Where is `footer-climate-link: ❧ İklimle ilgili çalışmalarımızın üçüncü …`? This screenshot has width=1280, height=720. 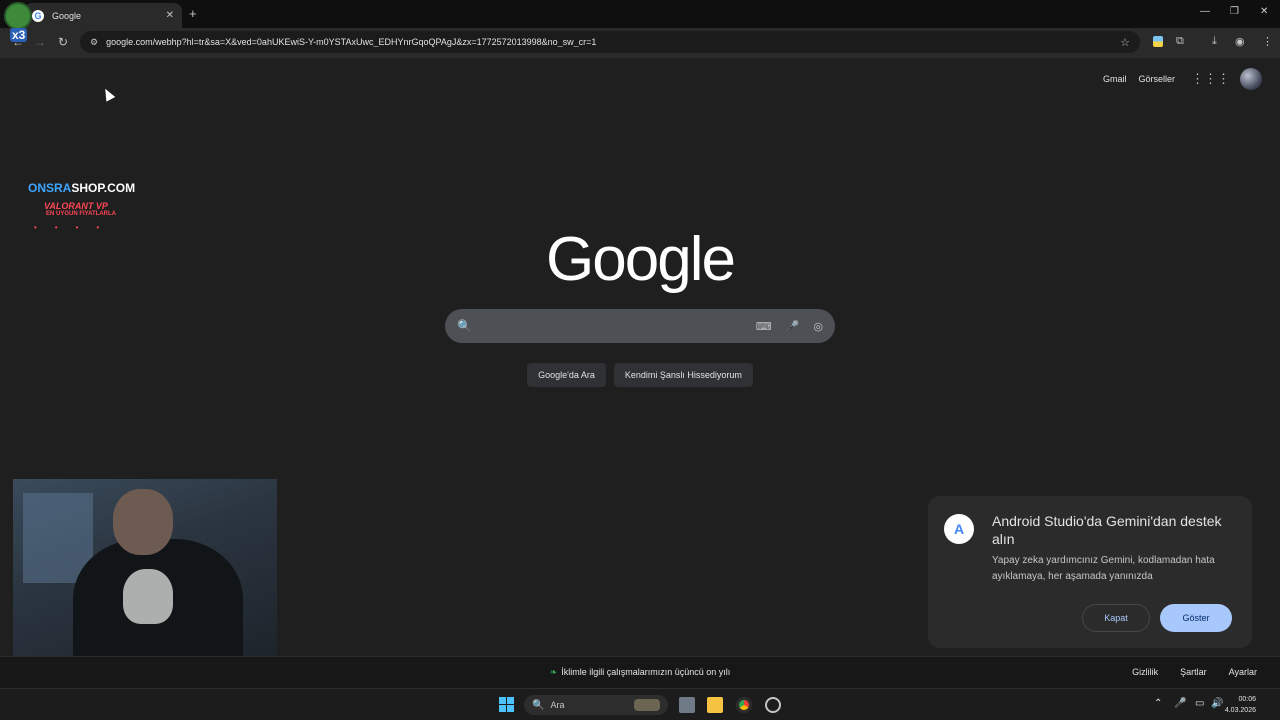
footer-climate-link: ❧ İklimle ilgili çalışmalarımızın üçüncü … is located at coordinates (640, 672).